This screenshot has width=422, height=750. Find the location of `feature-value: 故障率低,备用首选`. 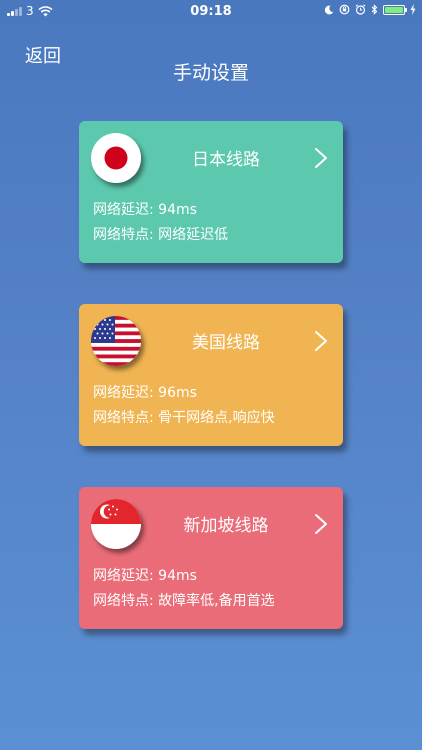

feature-value: 故障率低,备用首选 is located at coordinates (216, 601).